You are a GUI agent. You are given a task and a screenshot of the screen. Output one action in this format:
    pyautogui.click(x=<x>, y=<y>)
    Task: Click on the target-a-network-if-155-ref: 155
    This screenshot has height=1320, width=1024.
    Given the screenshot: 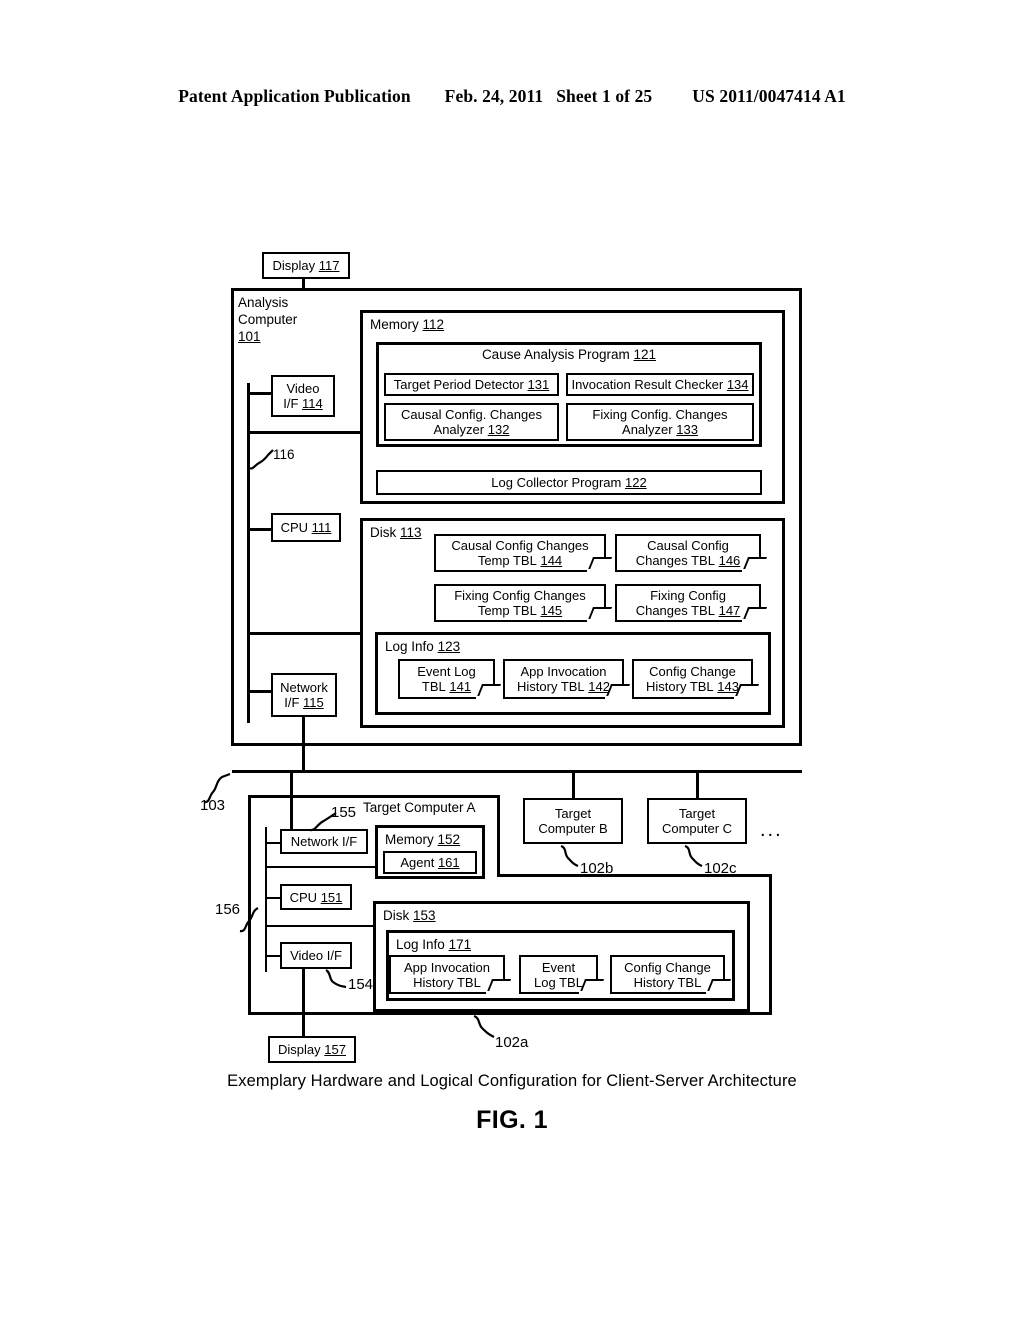 What is the action you would take?
    pyautogui.click(x=344, y=812)
    